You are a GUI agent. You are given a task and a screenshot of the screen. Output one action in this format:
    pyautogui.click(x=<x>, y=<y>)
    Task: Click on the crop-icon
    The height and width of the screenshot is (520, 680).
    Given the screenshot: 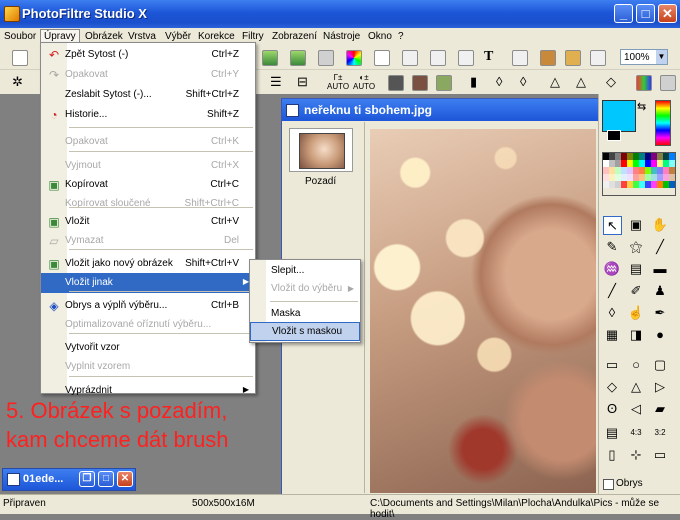 What is the action you would take?
    pyautogui.click(x=466, y=58)
    